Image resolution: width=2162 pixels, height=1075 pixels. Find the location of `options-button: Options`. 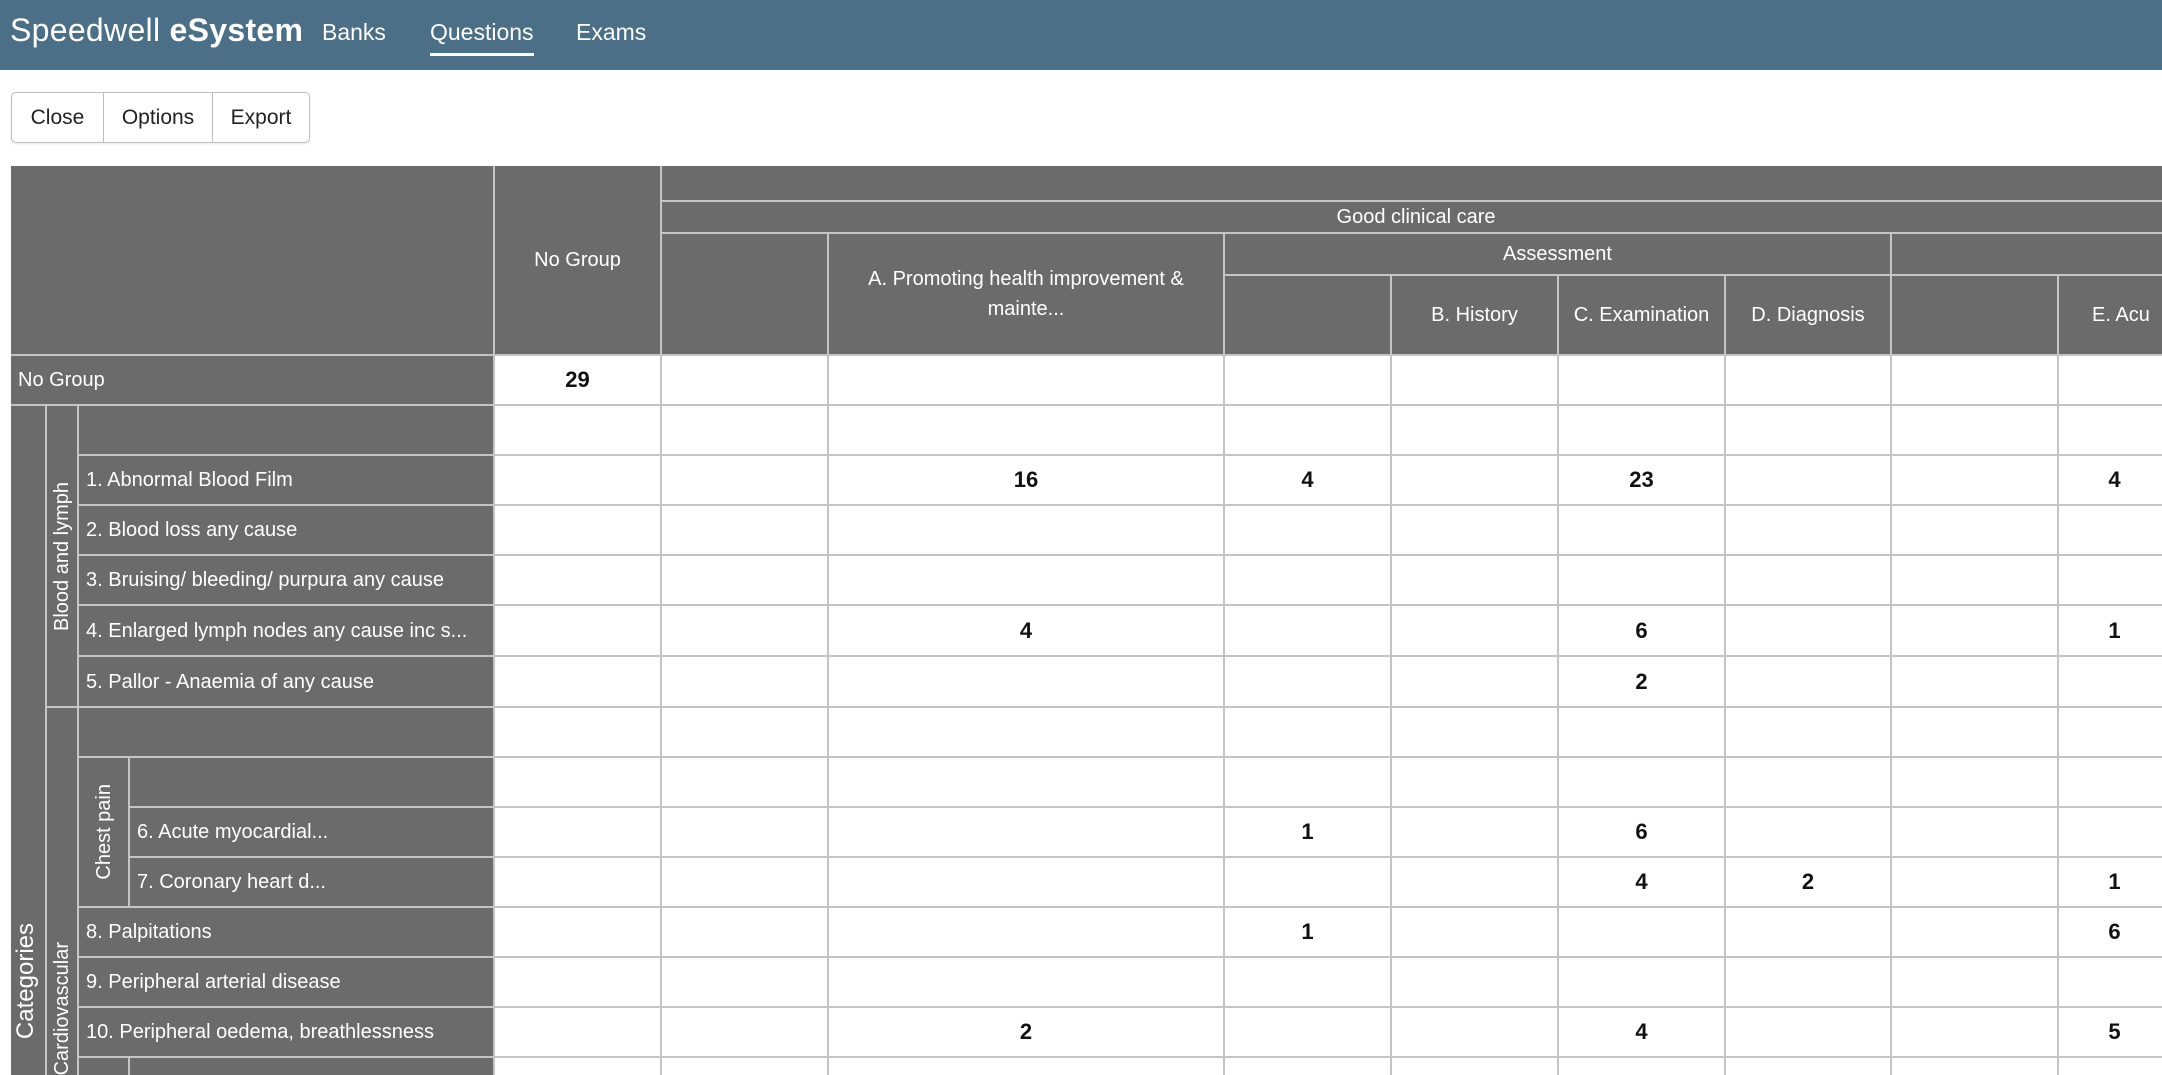

options-button: Options is located at coordinates (157, 117).